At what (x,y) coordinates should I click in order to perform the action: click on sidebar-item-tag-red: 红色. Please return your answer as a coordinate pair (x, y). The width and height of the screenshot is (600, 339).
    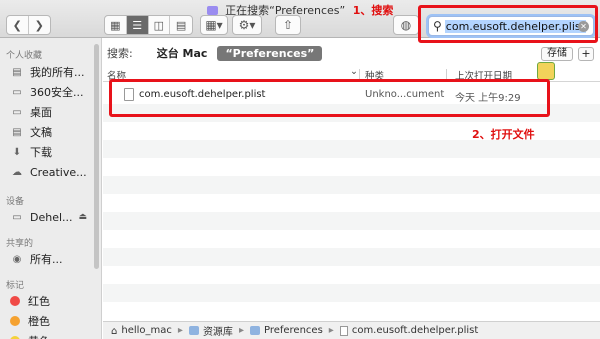
    Looking at the image, I should click on (28, 301).